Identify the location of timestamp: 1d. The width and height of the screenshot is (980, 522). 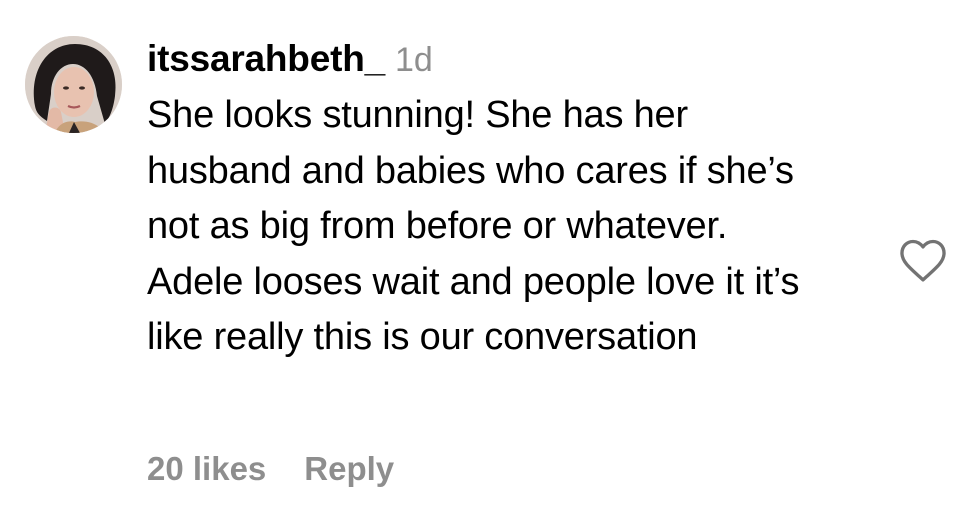
(414, 60).